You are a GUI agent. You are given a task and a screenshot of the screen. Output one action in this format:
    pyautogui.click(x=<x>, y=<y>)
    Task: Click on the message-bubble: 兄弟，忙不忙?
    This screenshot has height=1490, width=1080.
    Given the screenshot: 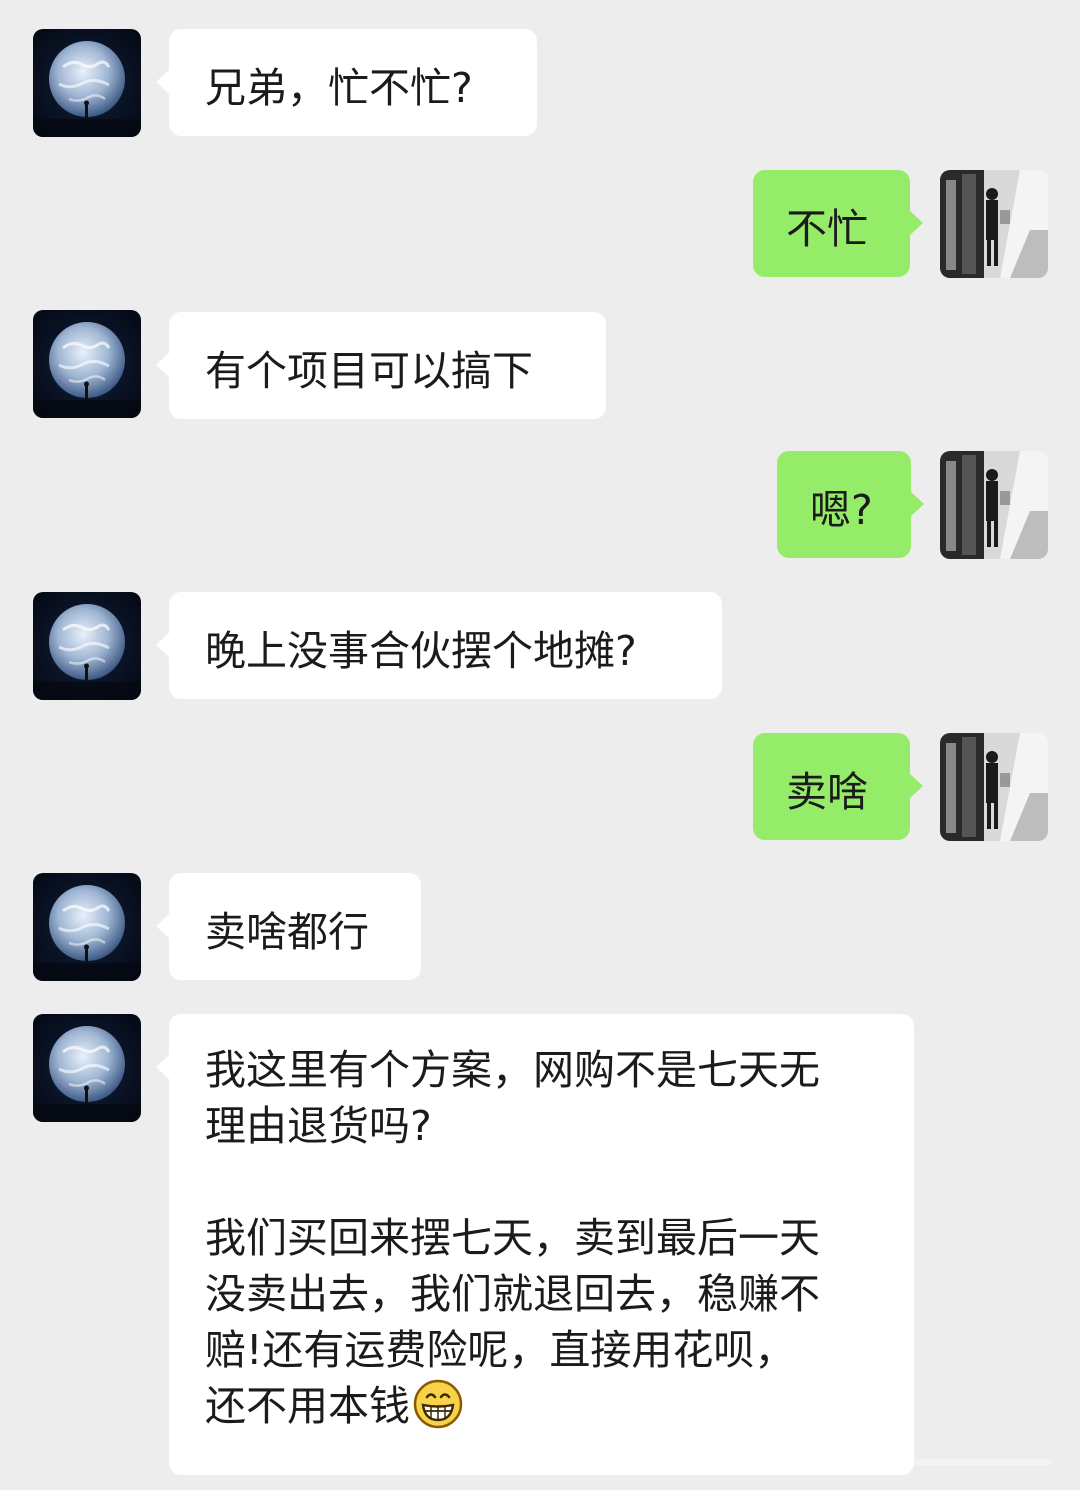 What is the action you would take?
    pyautogui.click(x=346, y=82)
    